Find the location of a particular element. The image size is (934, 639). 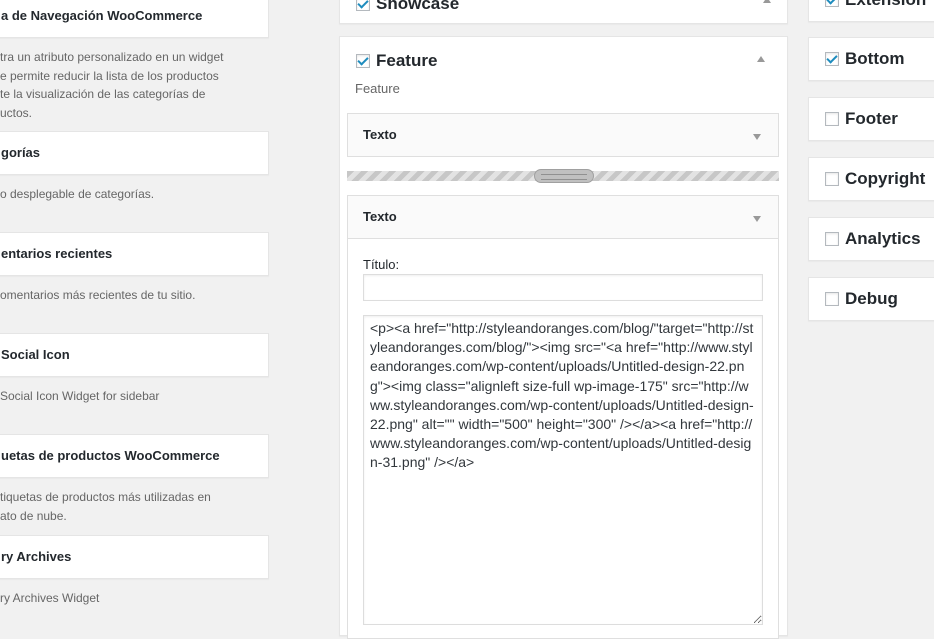

sidebar-analytics: Analytics is located at coordinates (871, 239).